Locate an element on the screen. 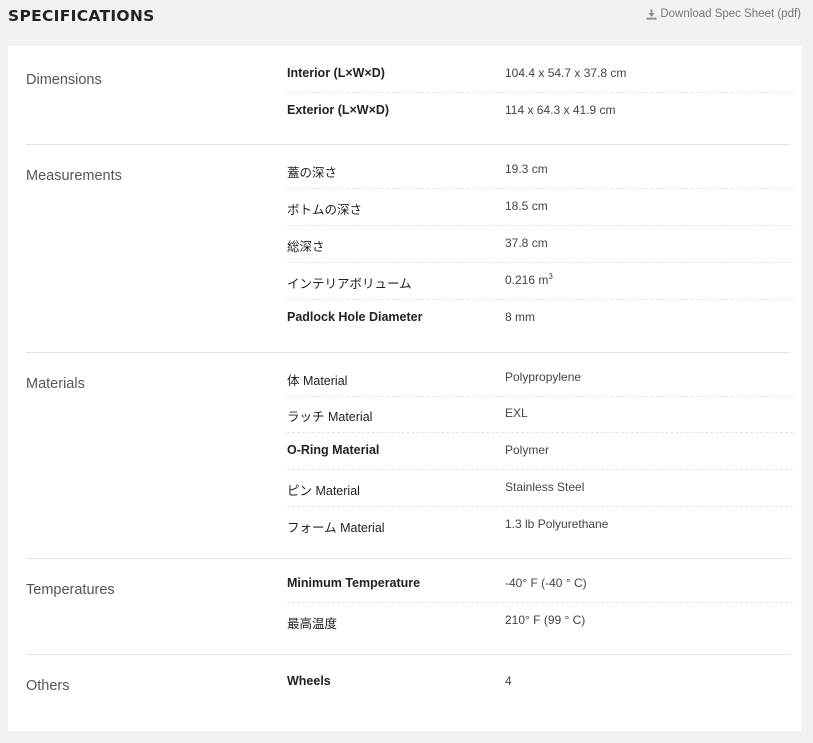  spec-row: Exterior (L×W×D) 114 x 64.3 x 41.9 cm is located at coordinates (540, 111).